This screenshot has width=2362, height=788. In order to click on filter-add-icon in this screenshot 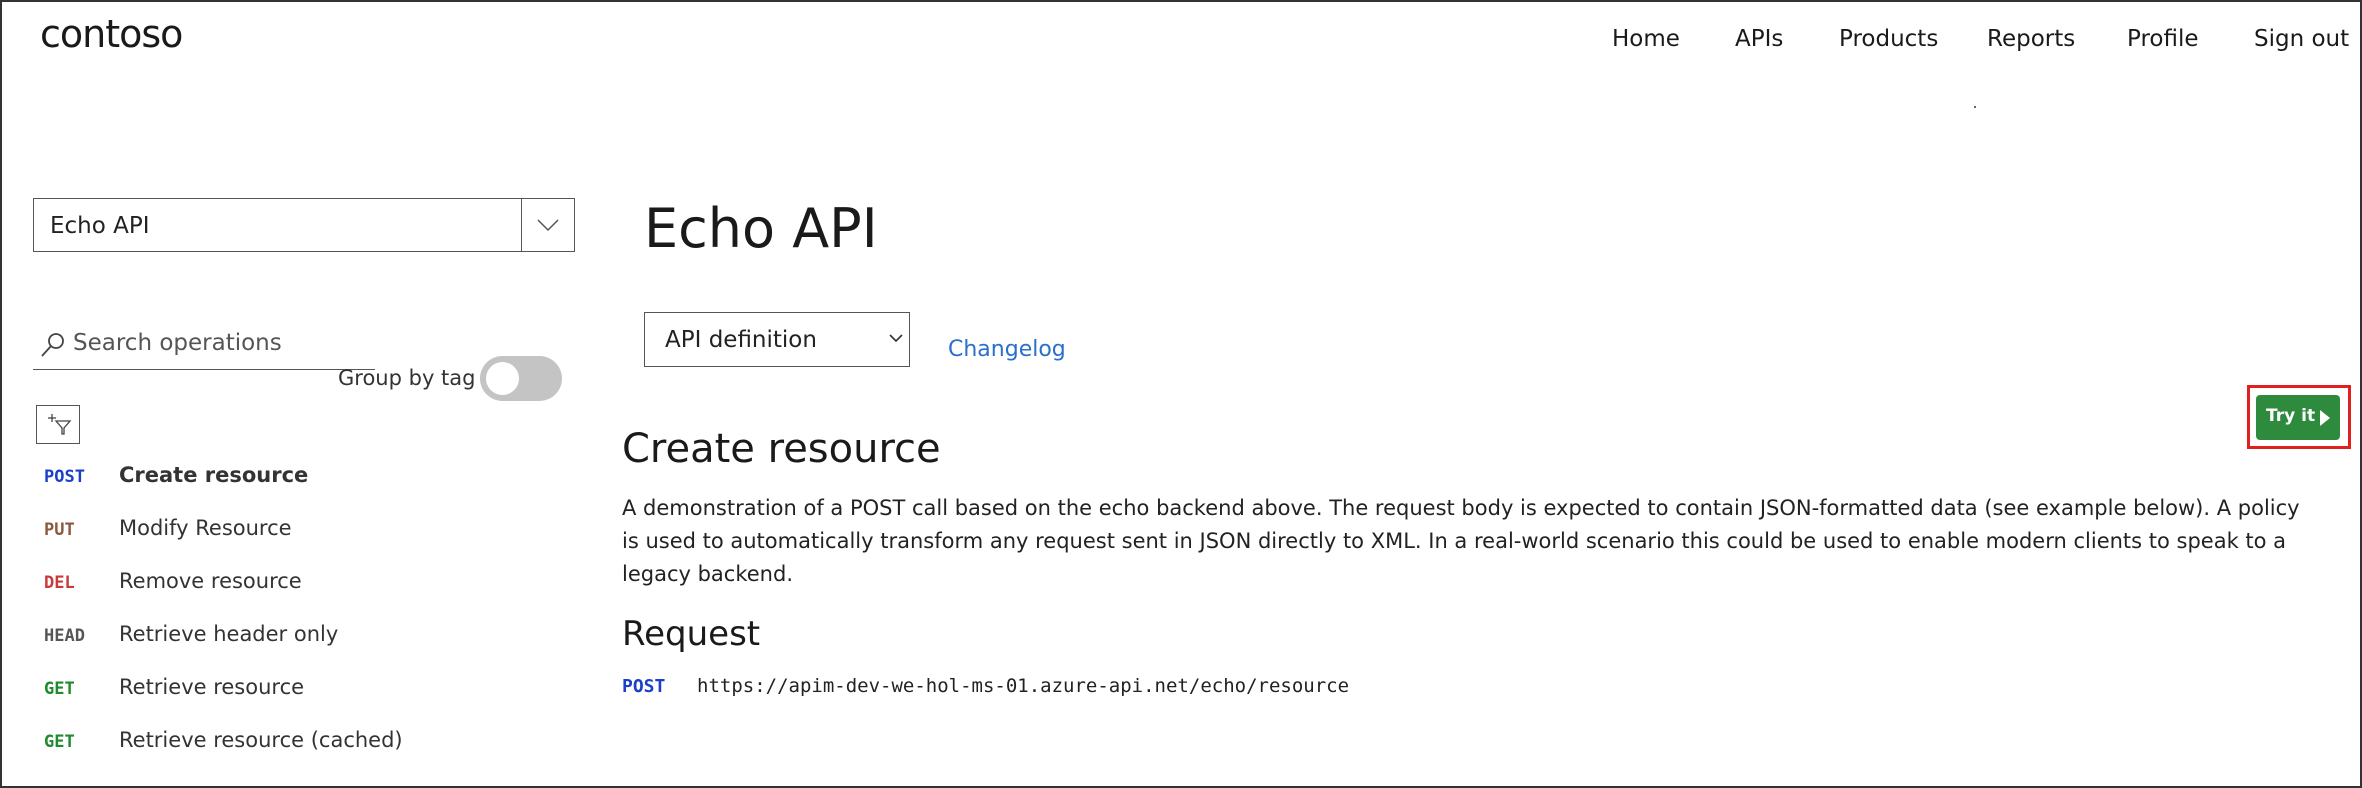, I will do `click(60, 424)`.